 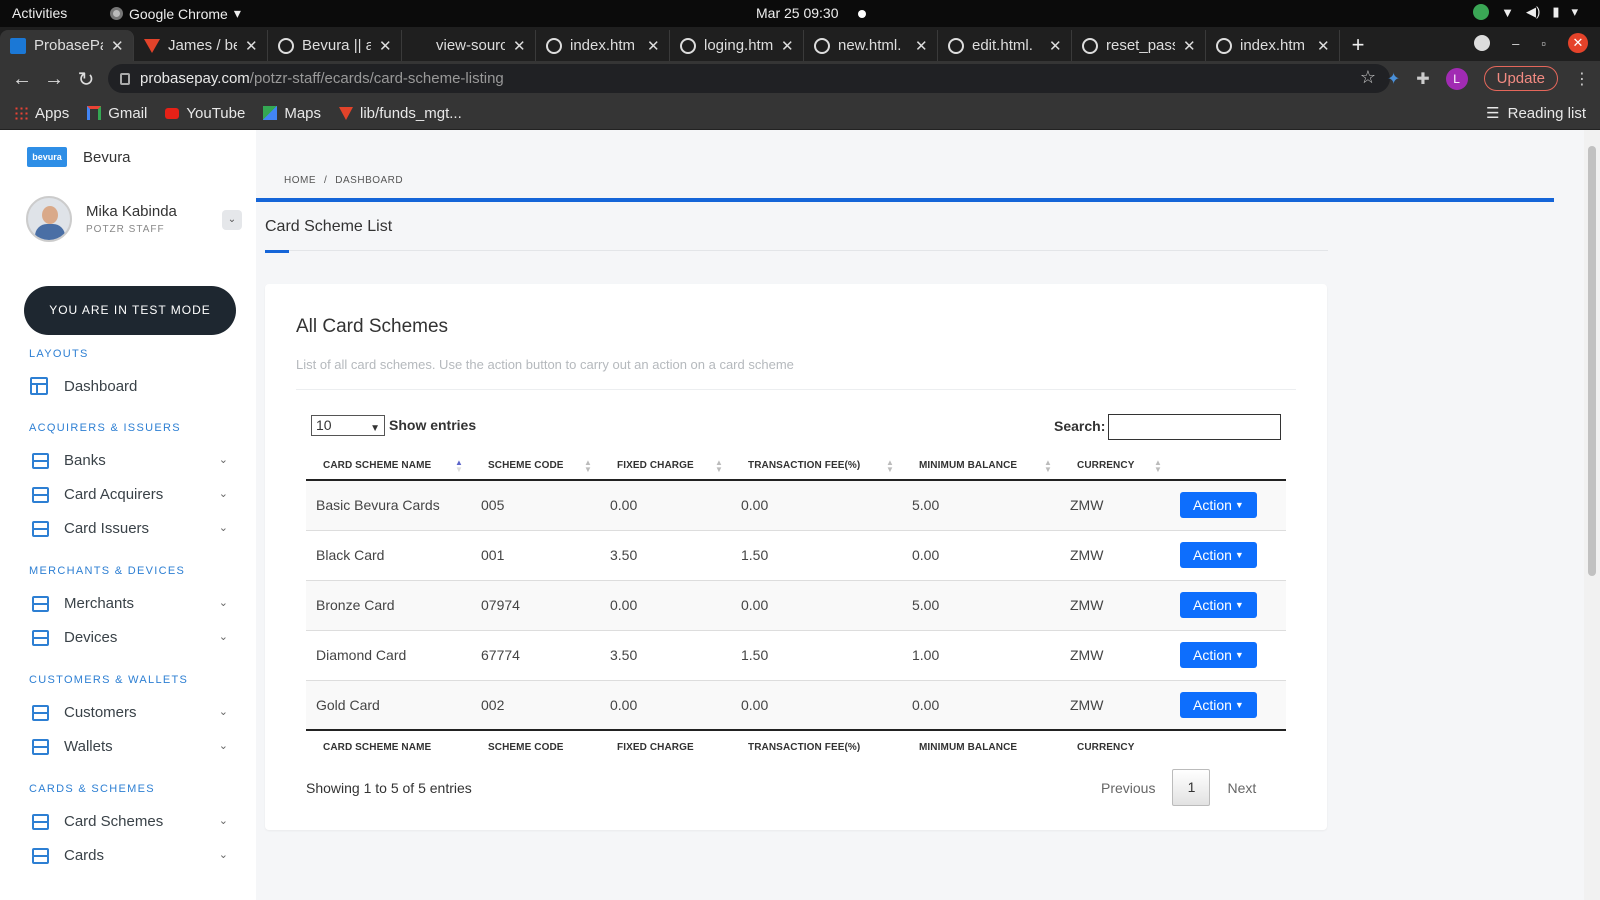 What do you see at coordinates (1520, 78) in the screenshot?
I see `update-button: Update` at bounding box center [1520, 78].